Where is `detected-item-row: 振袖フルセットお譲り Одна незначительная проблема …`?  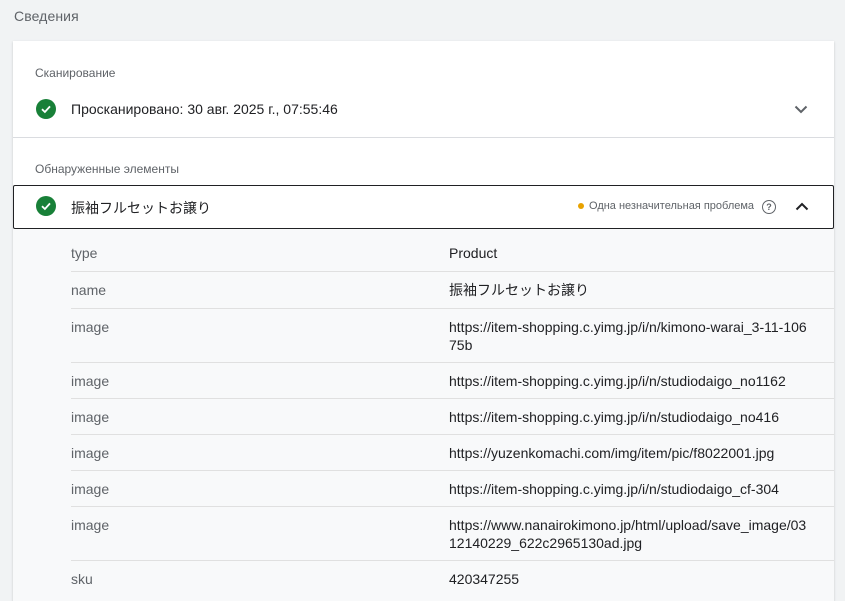
detected-item-row: 振袖フルセットお譲り Одна незначительная проблема … is located at coordinates (423, 207).